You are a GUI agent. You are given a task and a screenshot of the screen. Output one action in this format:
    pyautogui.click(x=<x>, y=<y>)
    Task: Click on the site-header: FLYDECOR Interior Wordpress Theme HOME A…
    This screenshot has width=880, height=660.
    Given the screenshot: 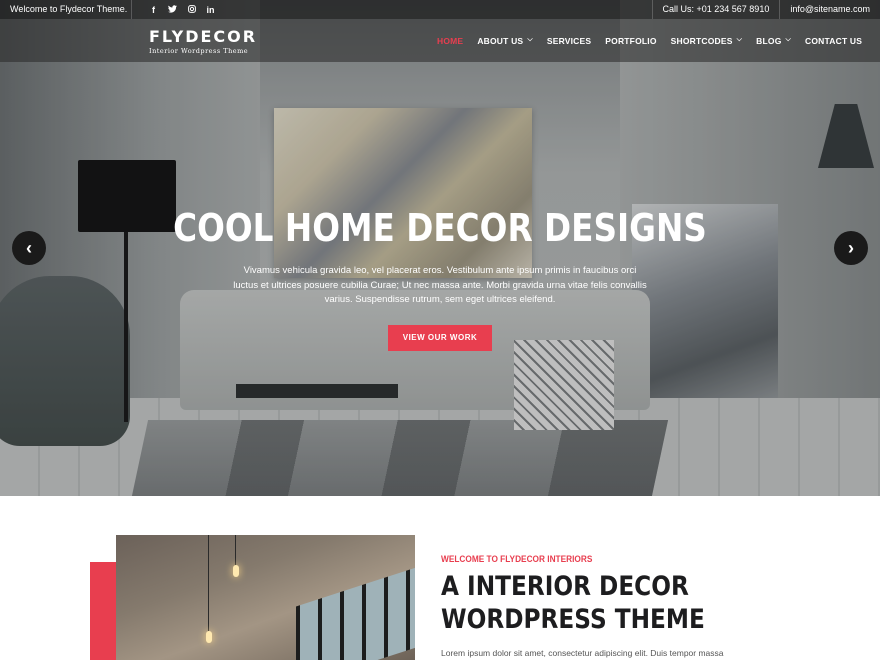 What is the action you would take?
    pyautogui.click(x=440, y=40)
    